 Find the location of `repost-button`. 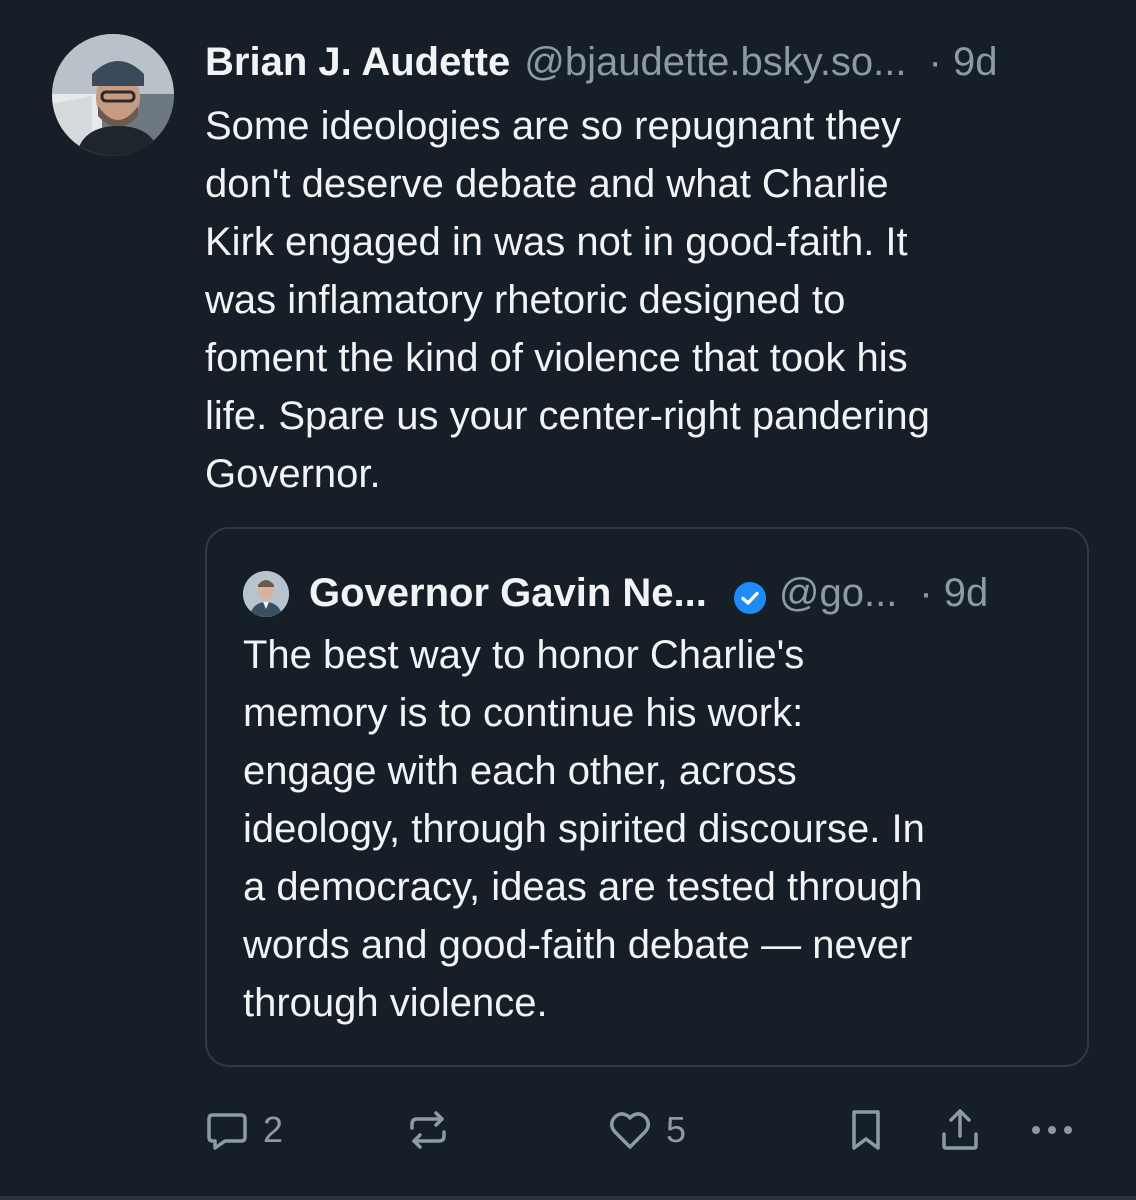

repost-button is located at coordinates (428, 1130).